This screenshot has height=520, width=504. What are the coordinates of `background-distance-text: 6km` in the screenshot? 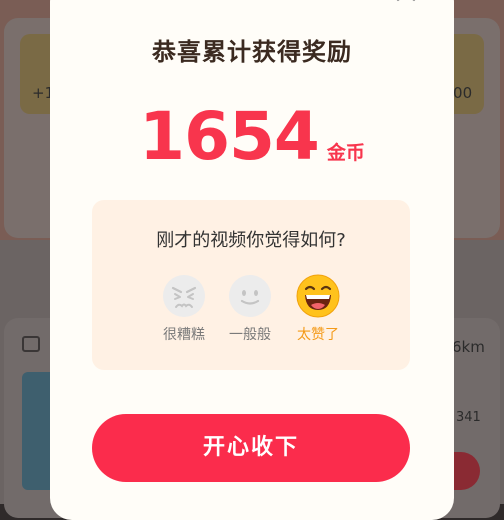 It's located at (468, 347).